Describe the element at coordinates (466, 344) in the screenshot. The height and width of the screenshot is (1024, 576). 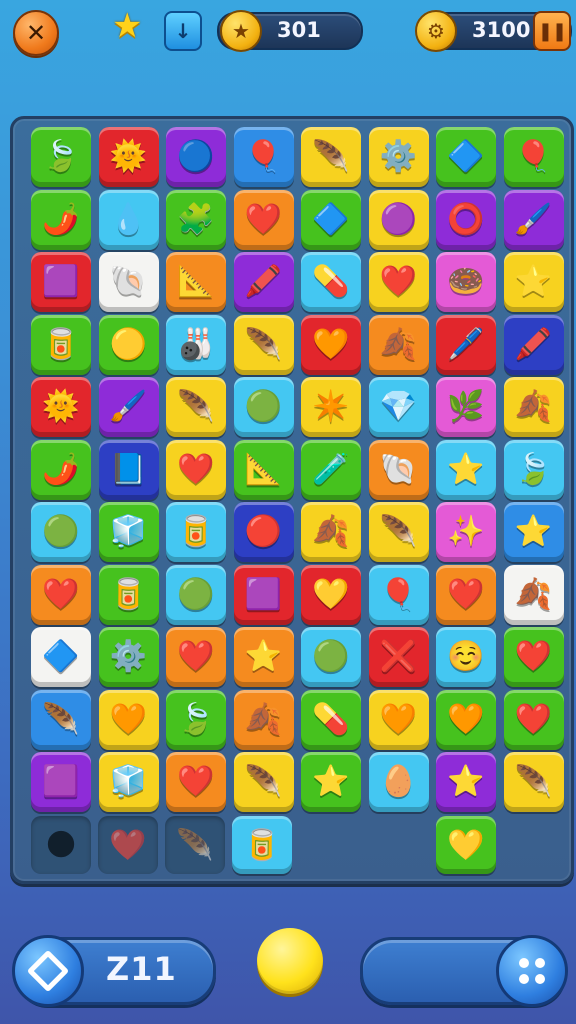
I see `tile-red: 🖊️` at that location.